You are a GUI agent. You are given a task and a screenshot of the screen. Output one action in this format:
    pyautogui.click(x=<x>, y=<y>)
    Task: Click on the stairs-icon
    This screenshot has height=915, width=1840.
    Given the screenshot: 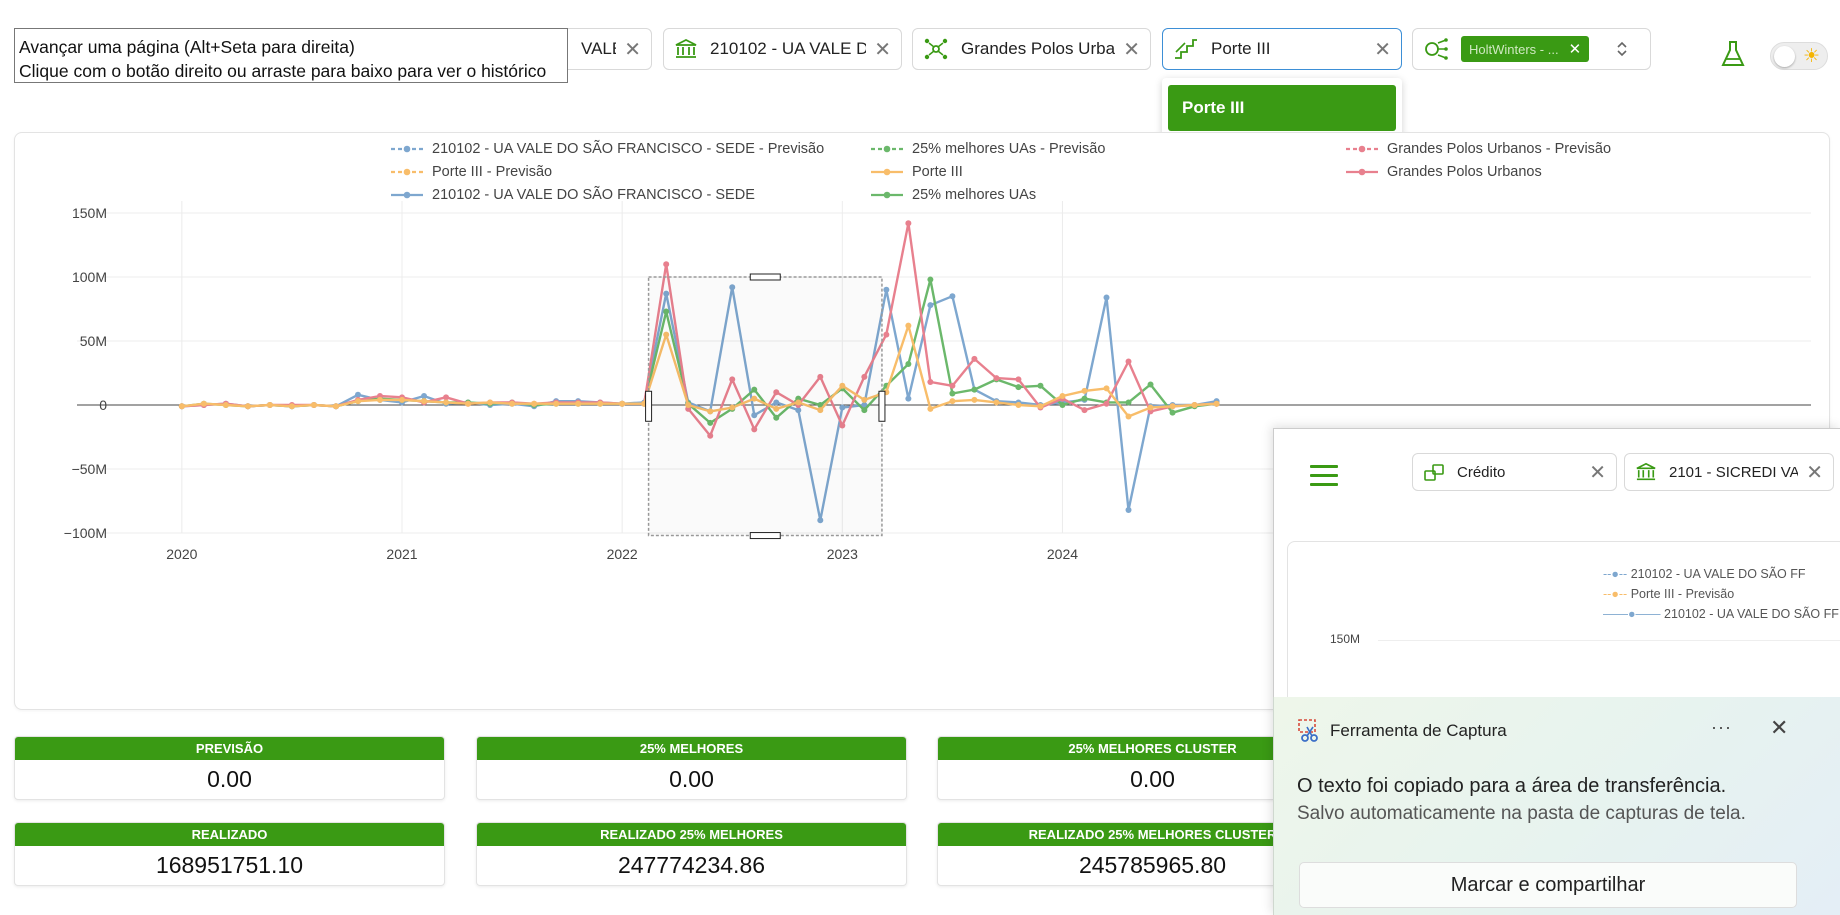 What is the action you would take?
    pyautogui.click(x=1186, y=49)
    